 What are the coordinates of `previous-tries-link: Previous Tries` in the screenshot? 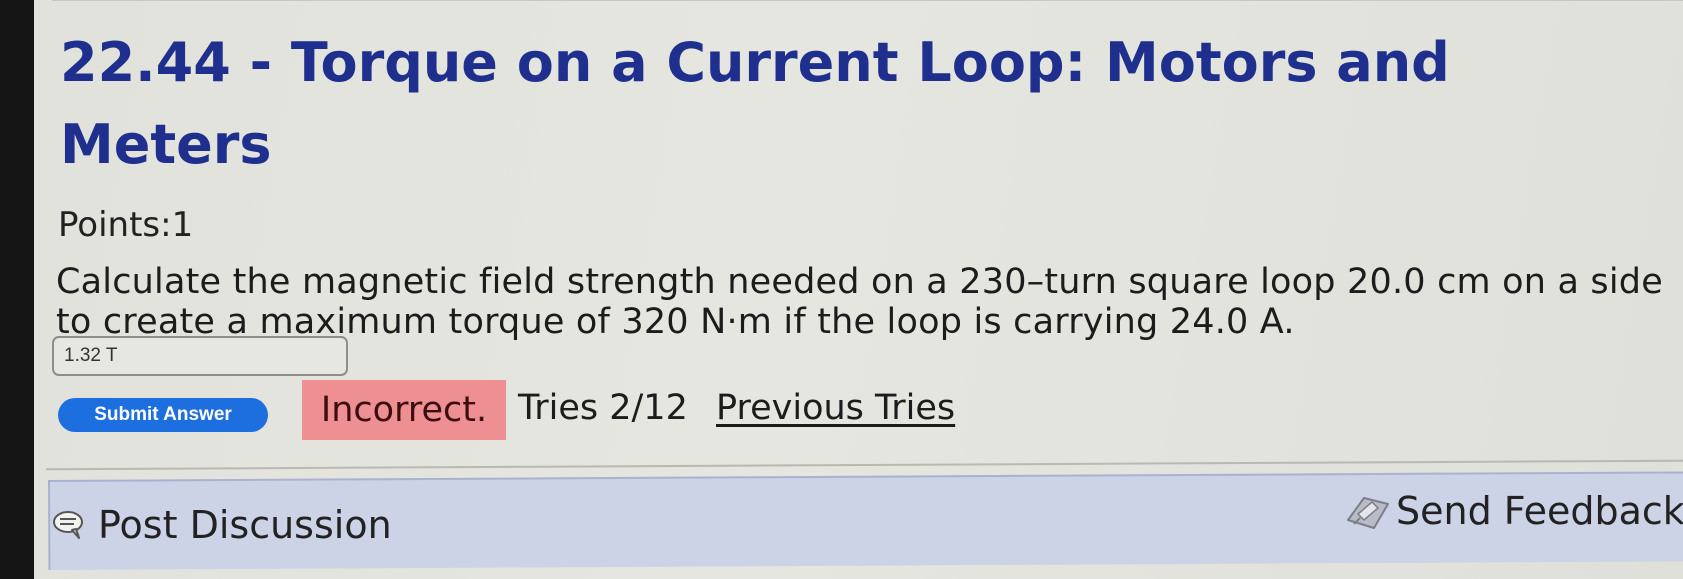 It's located at (835, 408).